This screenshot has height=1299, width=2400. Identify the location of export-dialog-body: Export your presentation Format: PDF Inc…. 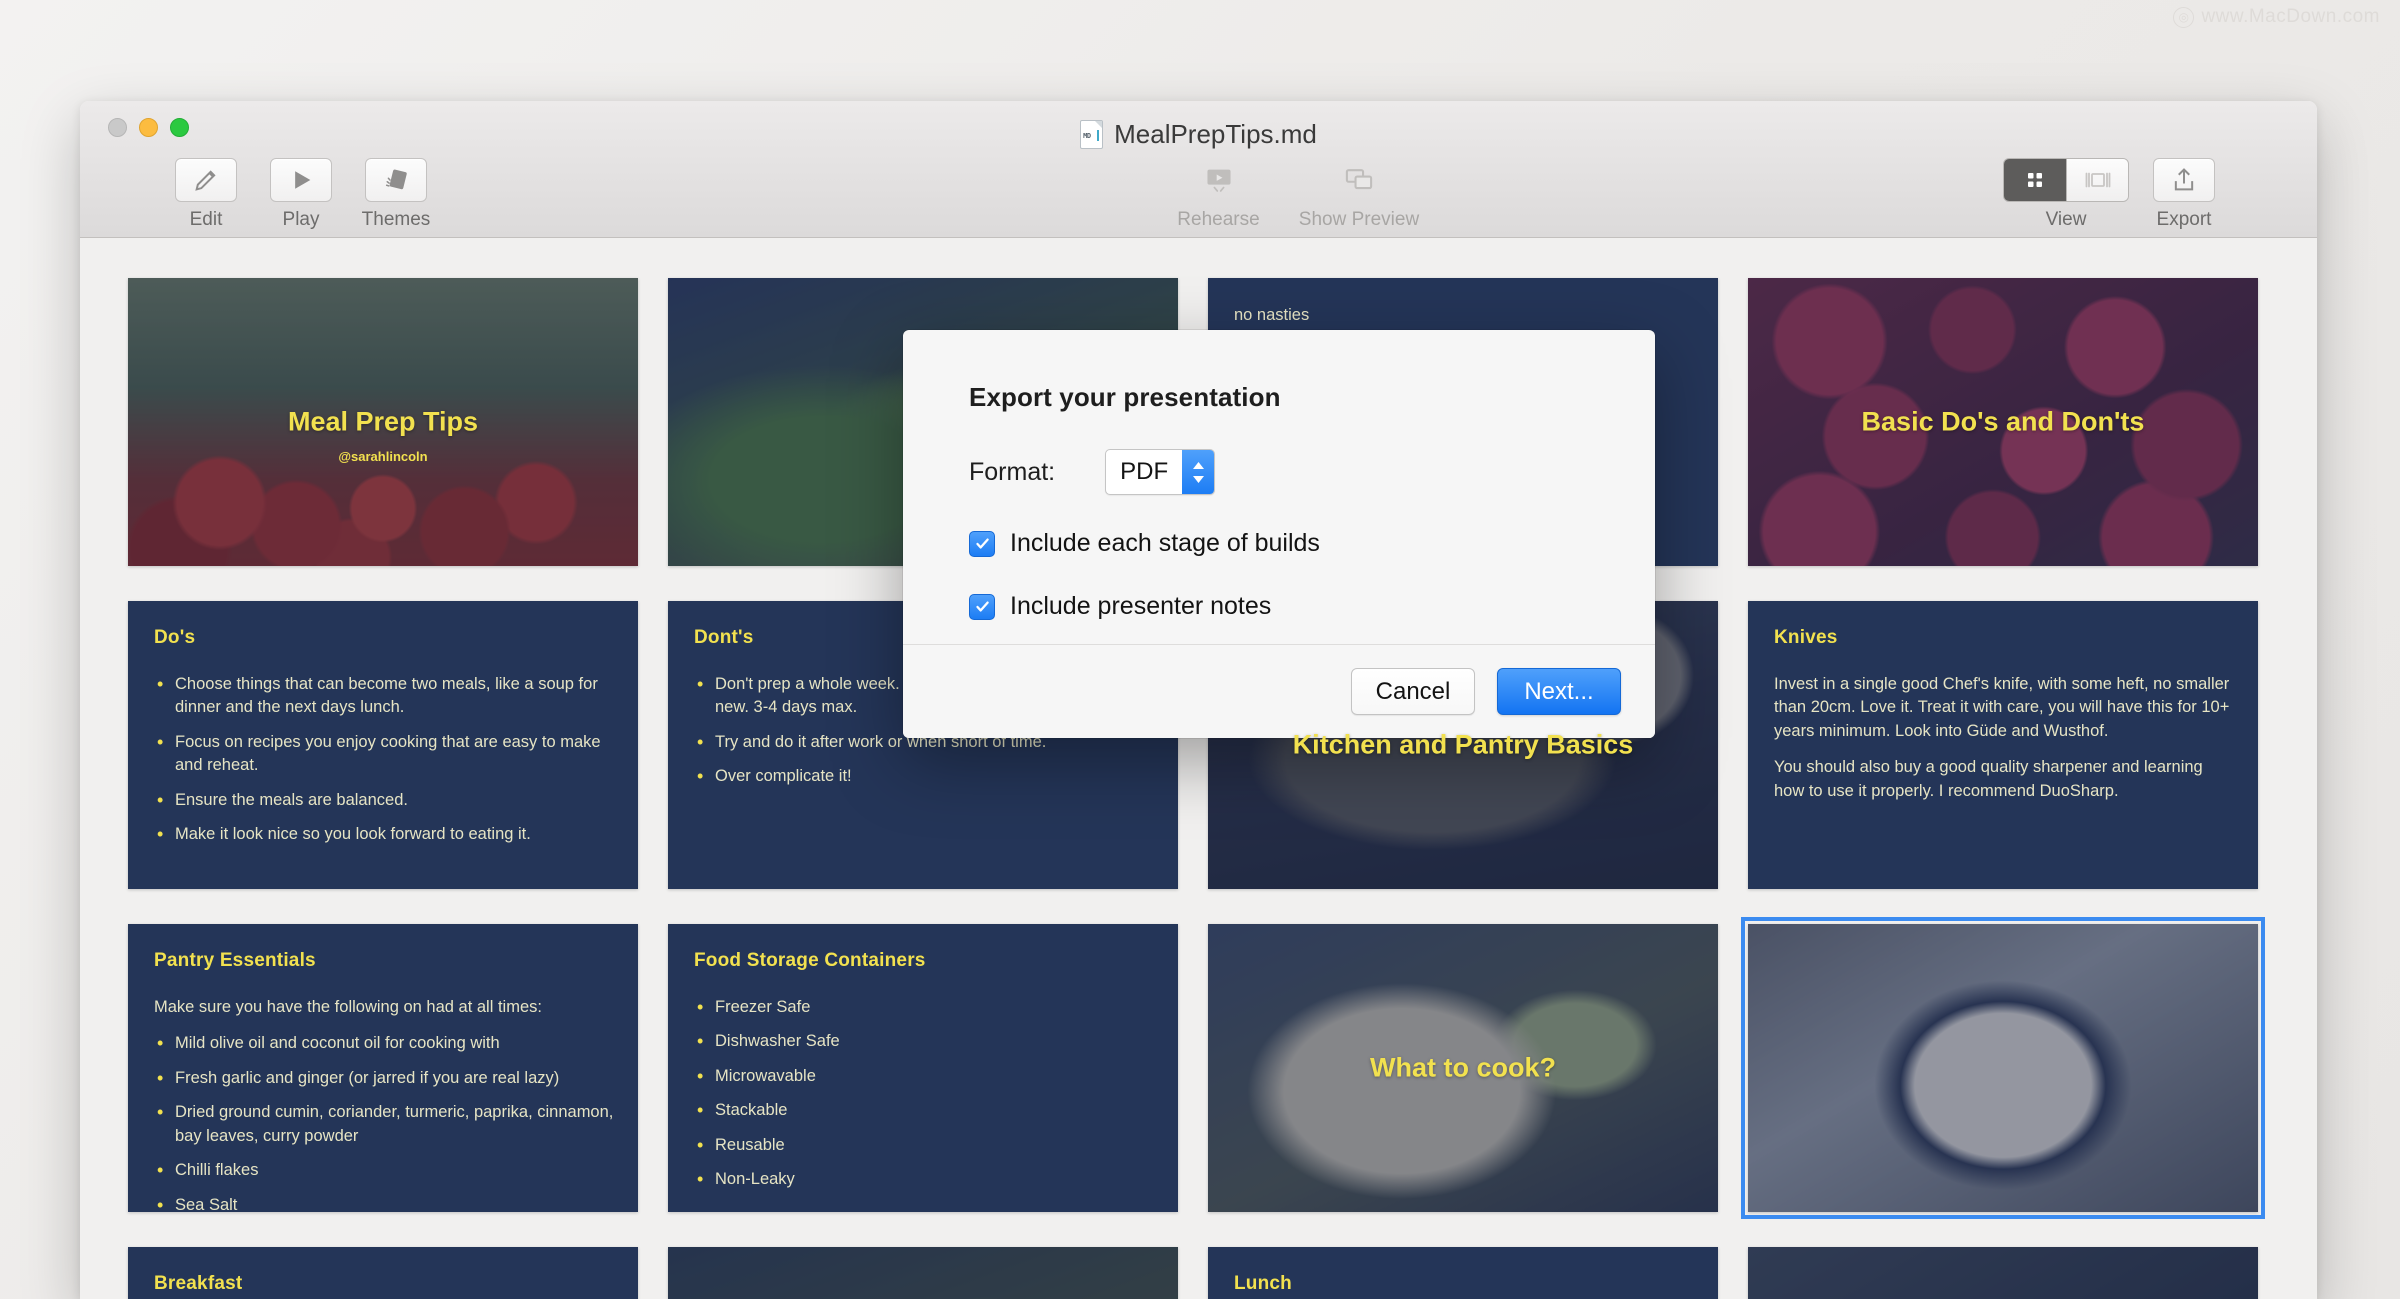
(1279, 487).